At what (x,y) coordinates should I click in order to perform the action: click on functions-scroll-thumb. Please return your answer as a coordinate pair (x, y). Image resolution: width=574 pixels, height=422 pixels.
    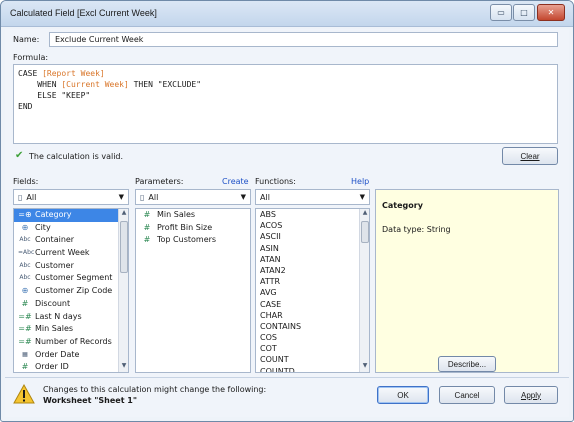
    Looking at the image, I should click on (365, 232).